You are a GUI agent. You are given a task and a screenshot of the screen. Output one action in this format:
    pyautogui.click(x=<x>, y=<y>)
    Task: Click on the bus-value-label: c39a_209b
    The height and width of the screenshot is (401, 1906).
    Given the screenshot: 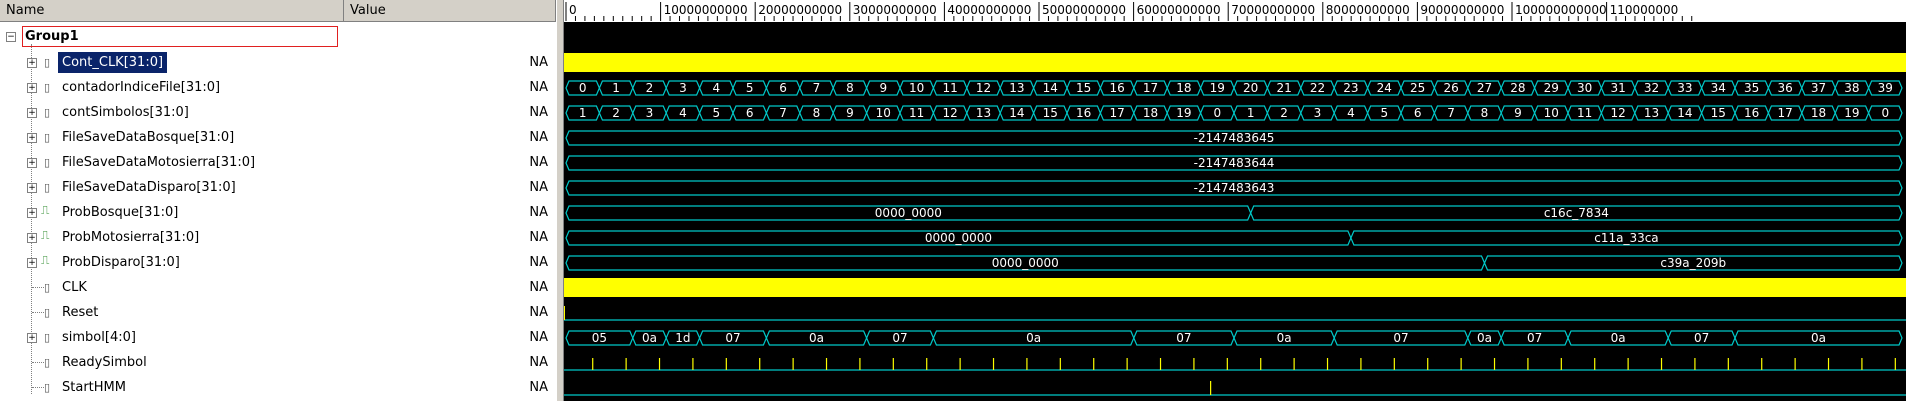 What is the action you would take?
    pyautogui.click(x=1693, y=263)
    